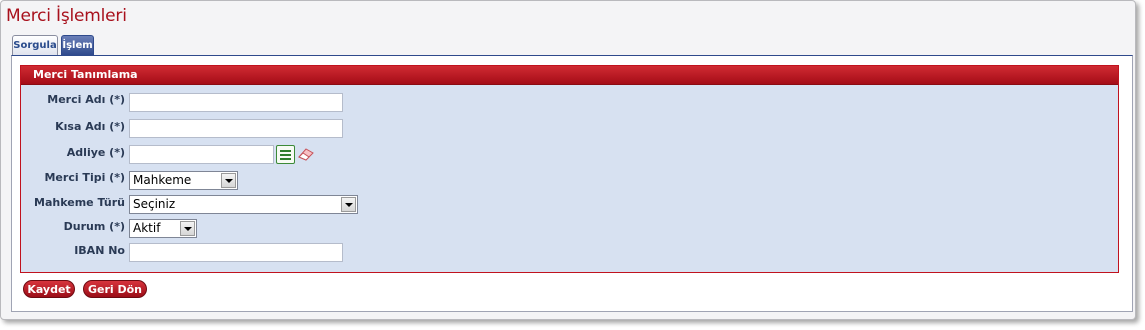 The width and height of the screenshot is (1145, 330). Describe the element at coordinates (86, 99) in the screenshot. I see `merci-adi-label: Merci Adı (*)` at that location.